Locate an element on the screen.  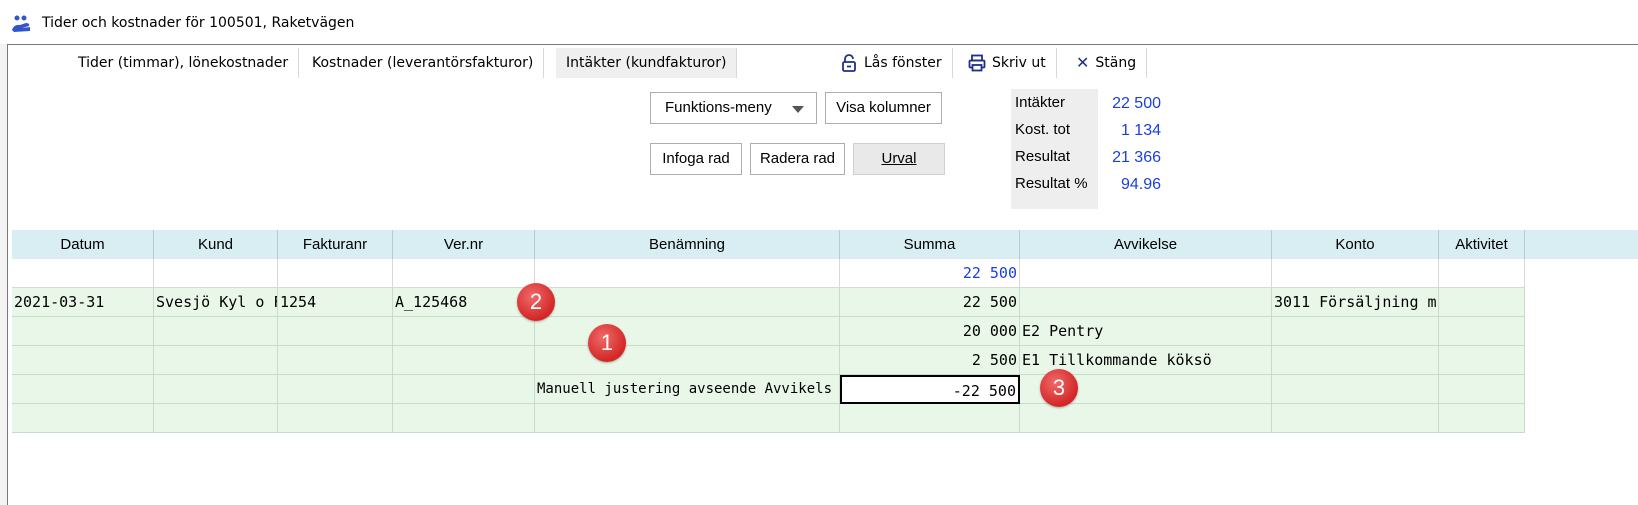
column-header-kund: Kund is located at coordinates (216, 244).